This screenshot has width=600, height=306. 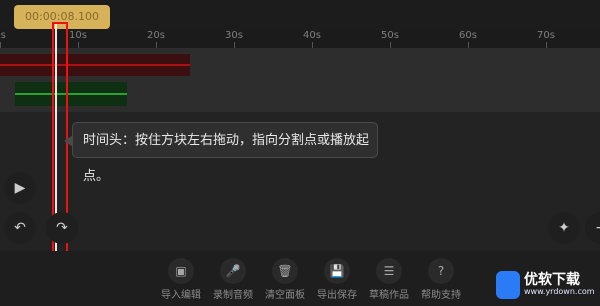 I want to click on record-audio-label: 录制音频, so click(x=233, y=295).